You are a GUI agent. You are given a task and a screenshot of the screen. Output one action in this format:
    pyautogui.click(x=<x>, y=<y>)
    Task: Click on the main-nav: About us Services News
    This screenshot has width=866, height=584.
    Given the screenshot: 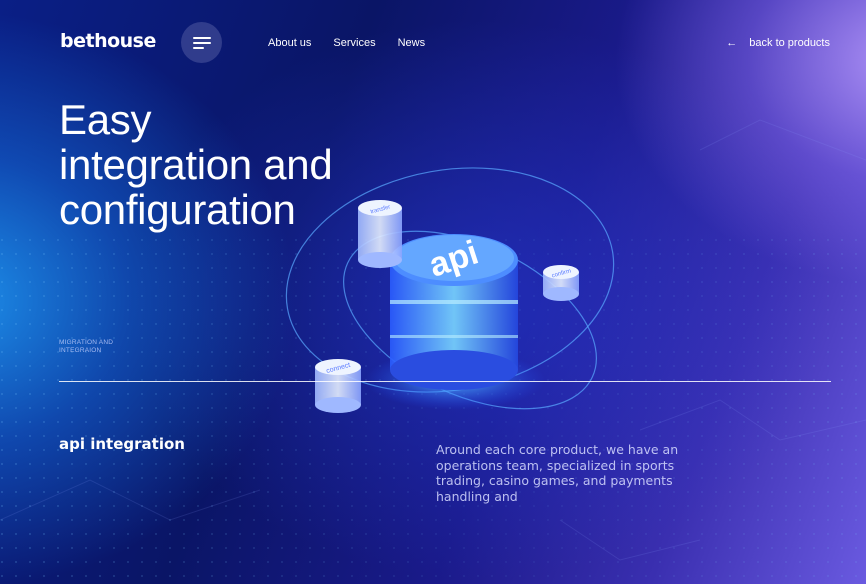 What is the action you would take?
    pyautogui.click(x=357, y=43)
    